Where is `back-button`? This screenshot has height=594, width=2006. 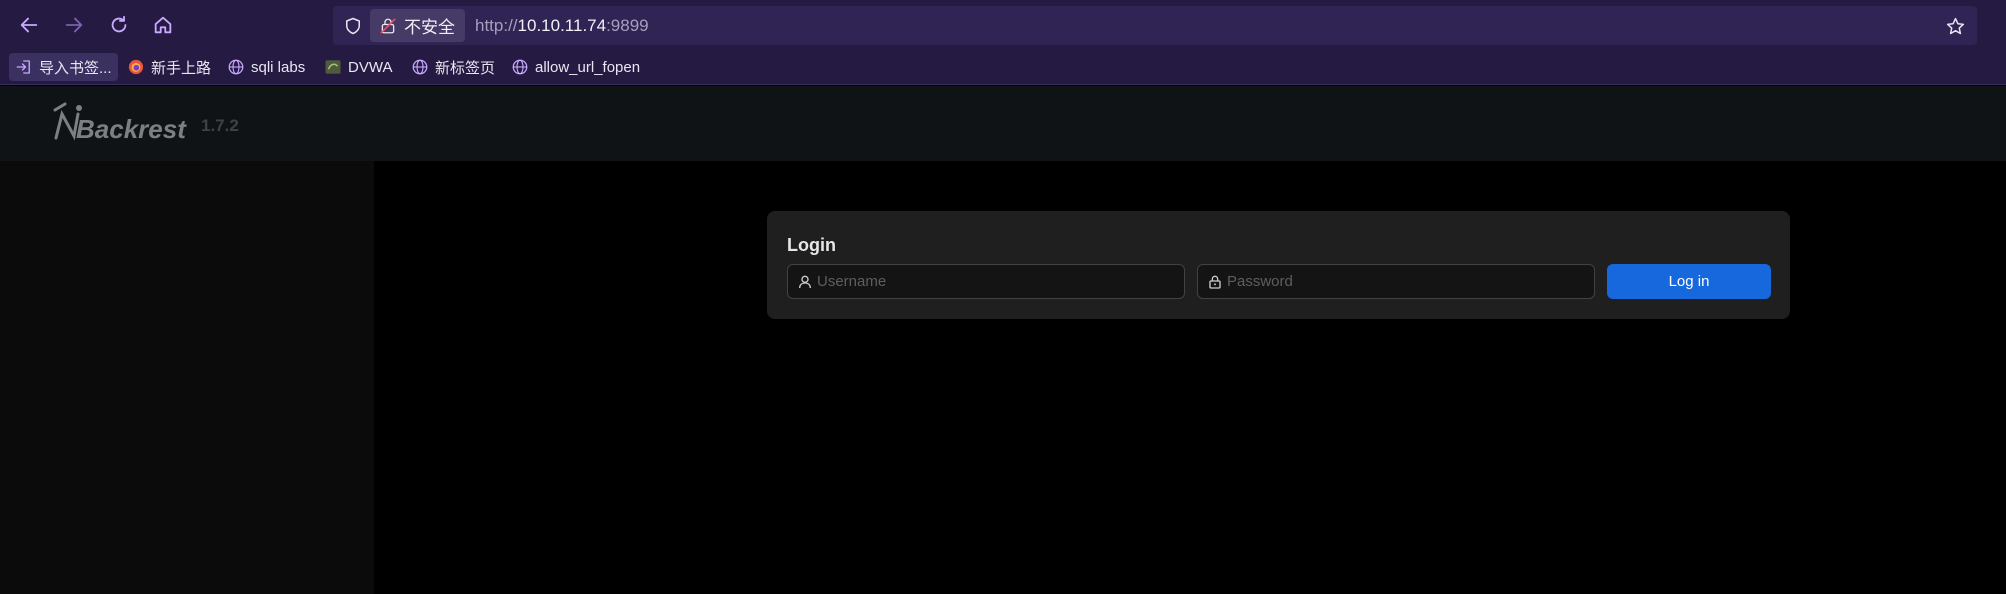 back-button is located at coordinates (29, 25).